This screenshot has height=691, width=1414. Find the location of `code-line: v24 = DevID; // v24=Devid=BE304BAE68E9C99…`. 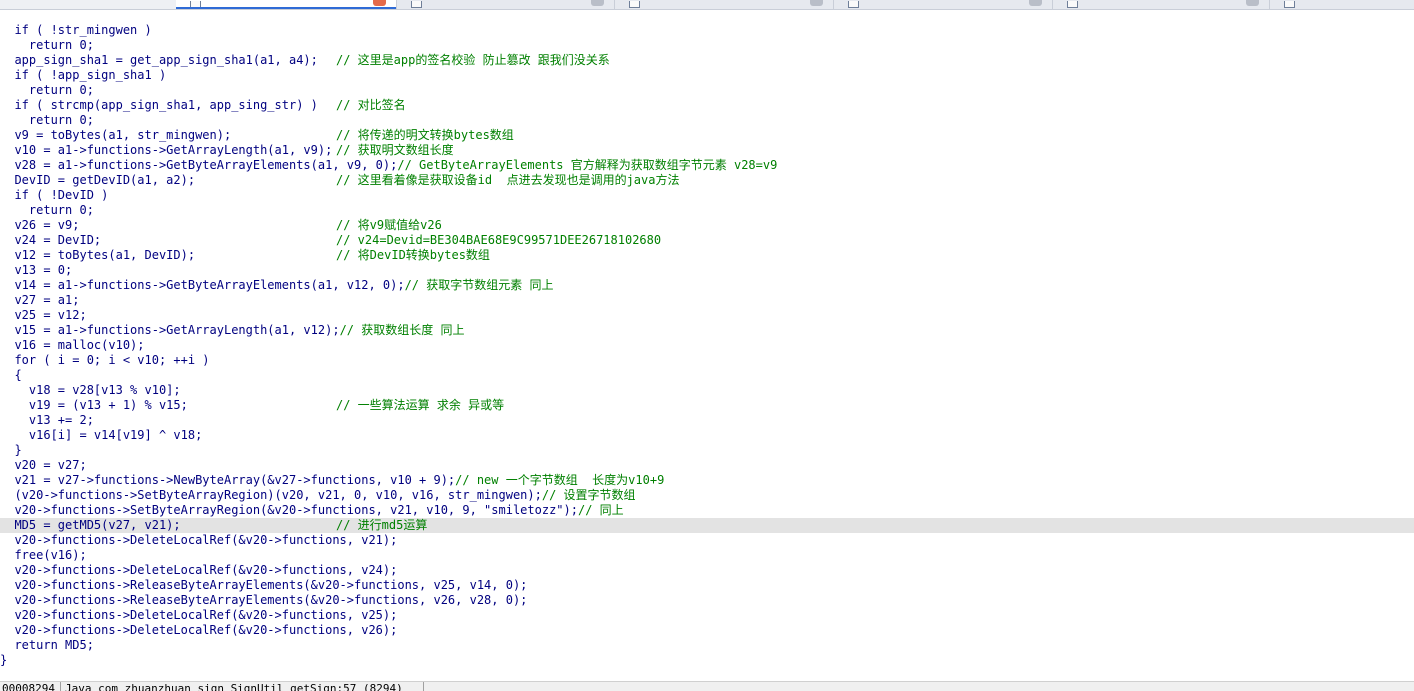

code-line: v24 = DevID; // v24=Devid=BE304BAE68E9C99… is located at coordinates (707, 240).